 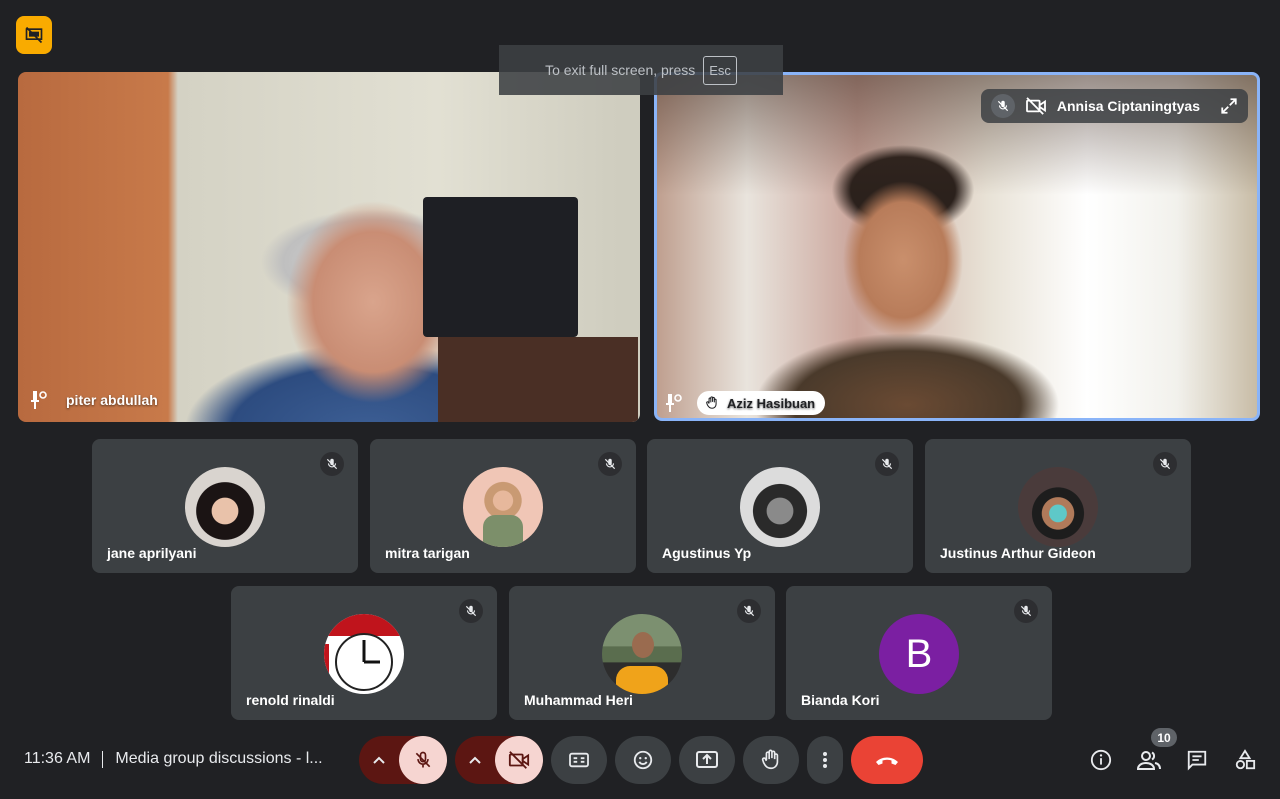 I want to click on fullscreen-toast: To exit full screen, press Esc, so click(x=641, y=70).